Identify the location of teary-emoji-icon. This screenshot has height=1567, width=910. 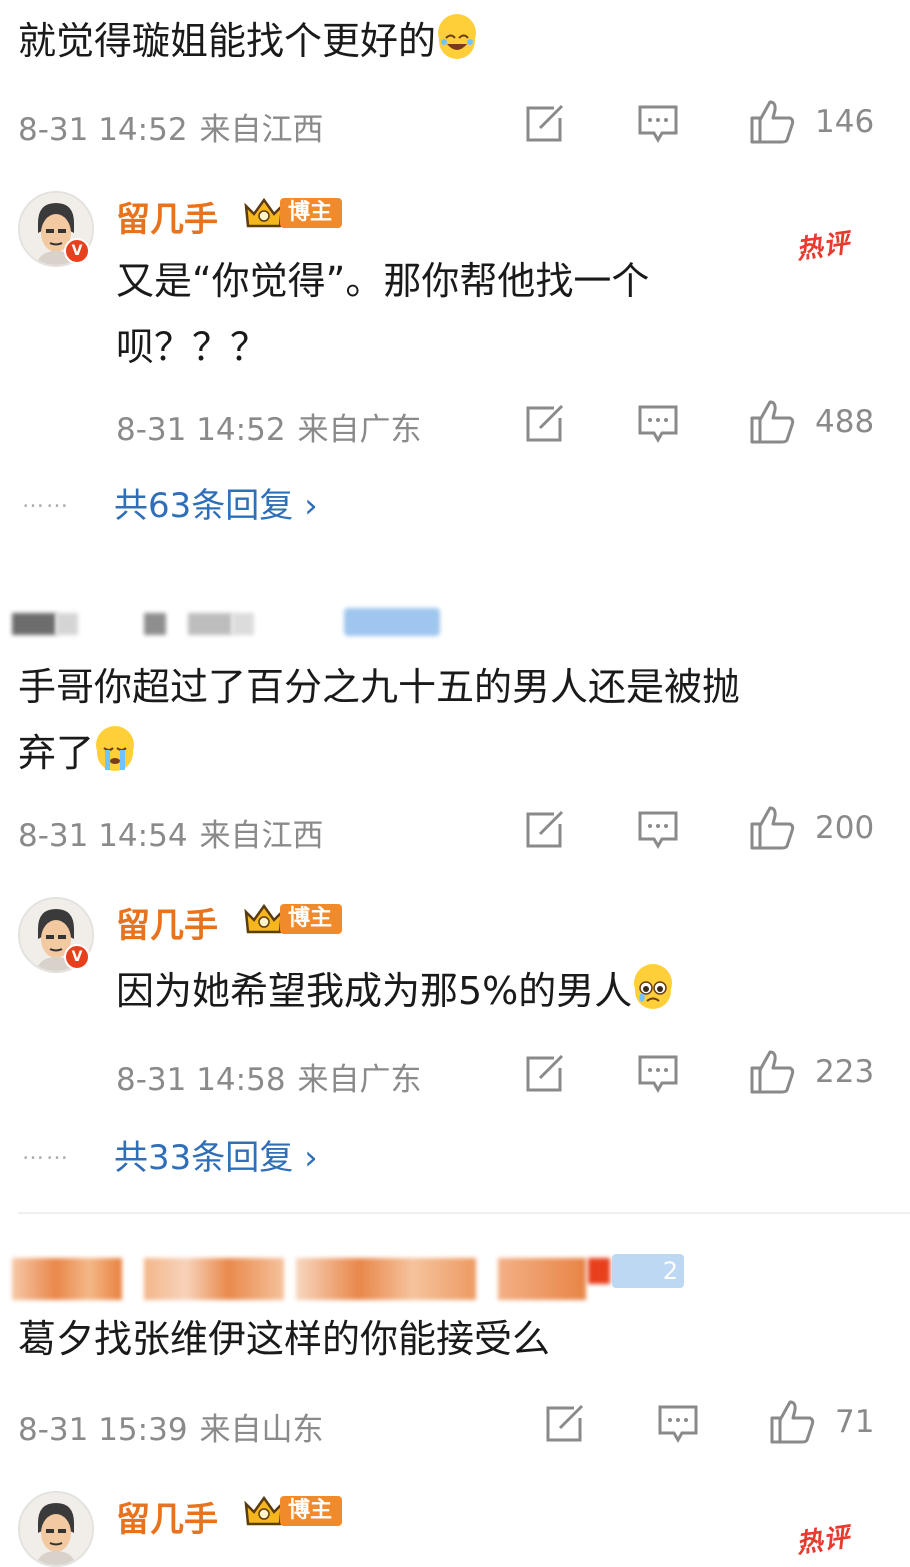
(653, 986).